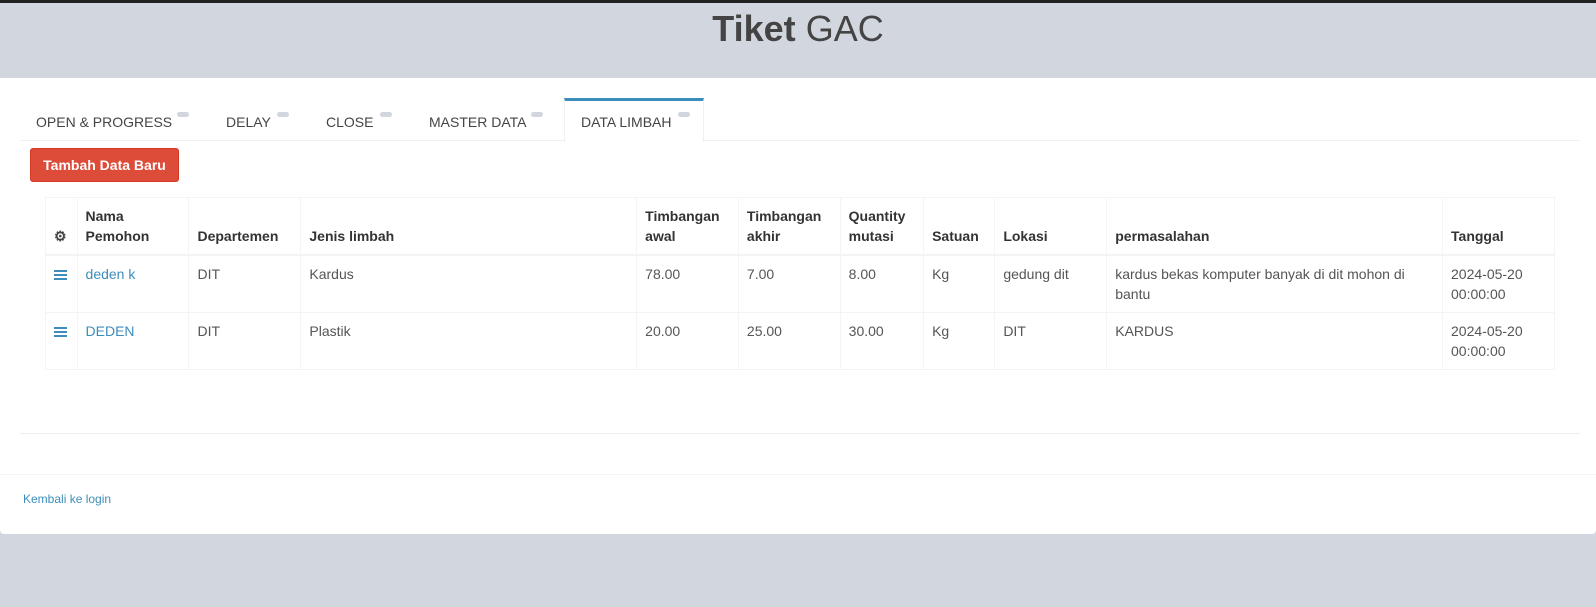  What do you see at coordinates (687, 226) in the screenshot?
I see `awal-header: Timbangan awal` at bounding box center [687, 226].